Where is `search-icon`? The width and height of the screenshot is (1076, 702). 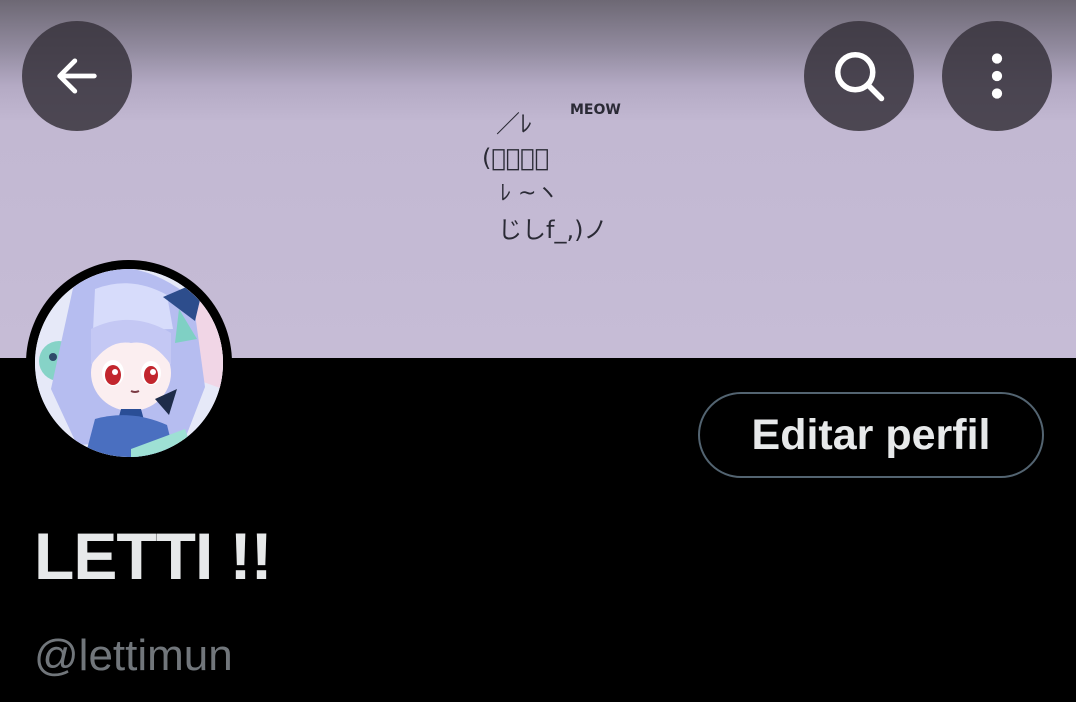
search-icon is located at coordinates (860, 77).